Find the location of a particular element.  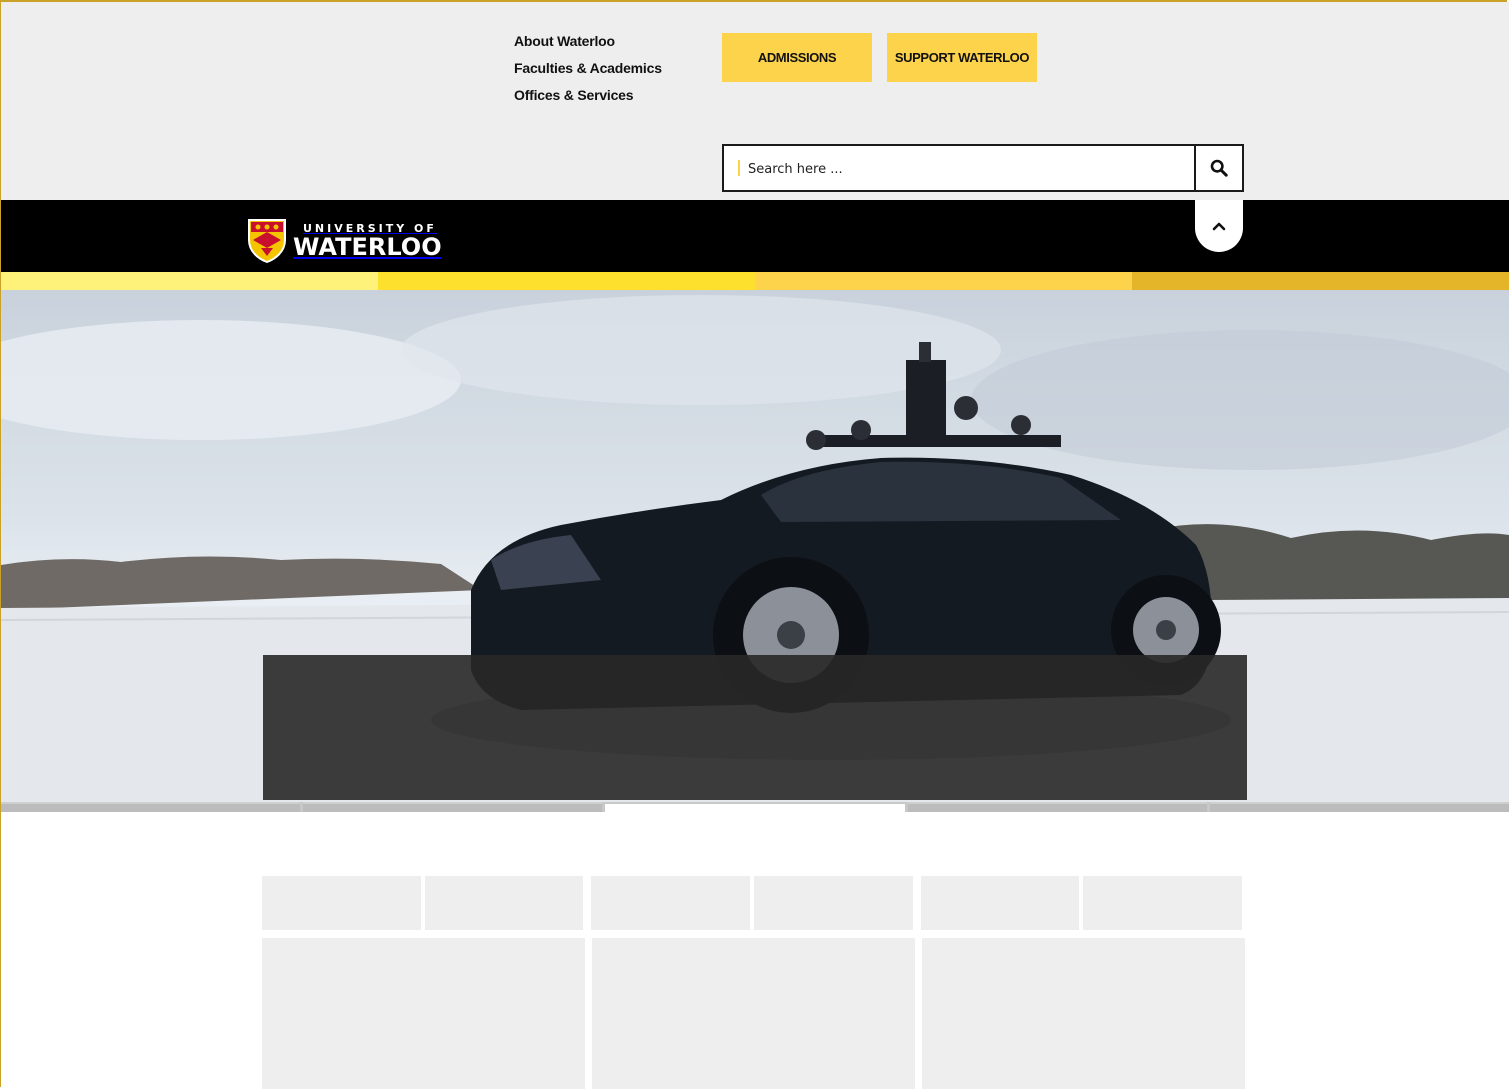

link-faculties-academics: Faculties & Academics is located at coordinates (588, 68).